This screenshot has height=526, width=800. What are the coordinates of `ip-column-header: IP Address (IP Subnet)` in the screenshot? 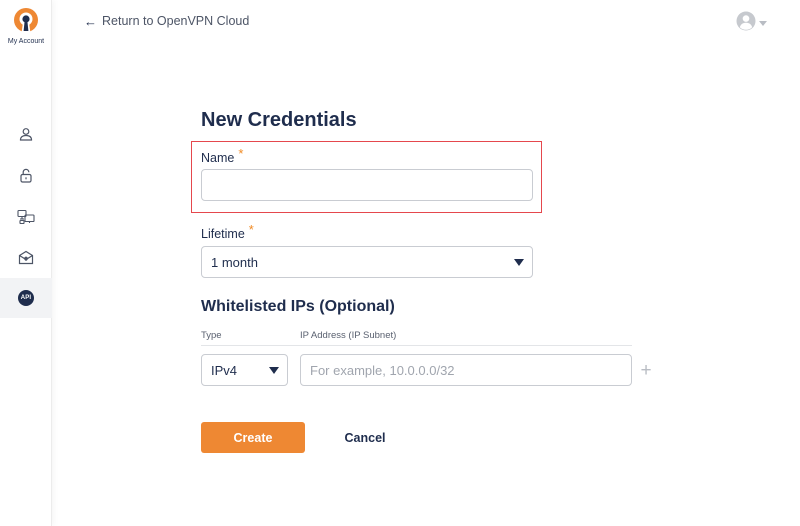 It's located at (348, 335).